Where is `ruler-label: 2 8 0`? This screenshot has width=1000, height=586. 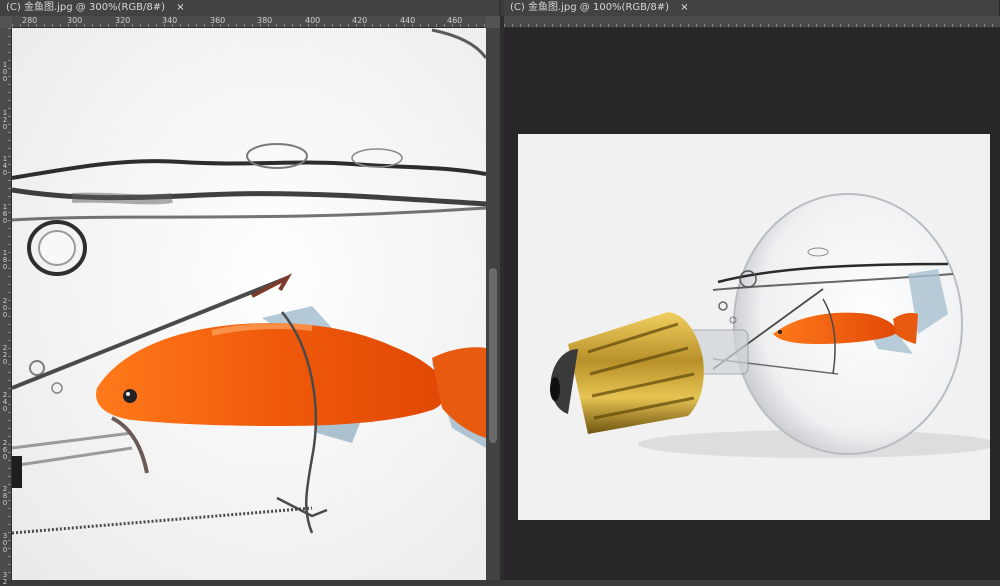
ruler-label: 2 8 0 is located at coordinates (5, 496).